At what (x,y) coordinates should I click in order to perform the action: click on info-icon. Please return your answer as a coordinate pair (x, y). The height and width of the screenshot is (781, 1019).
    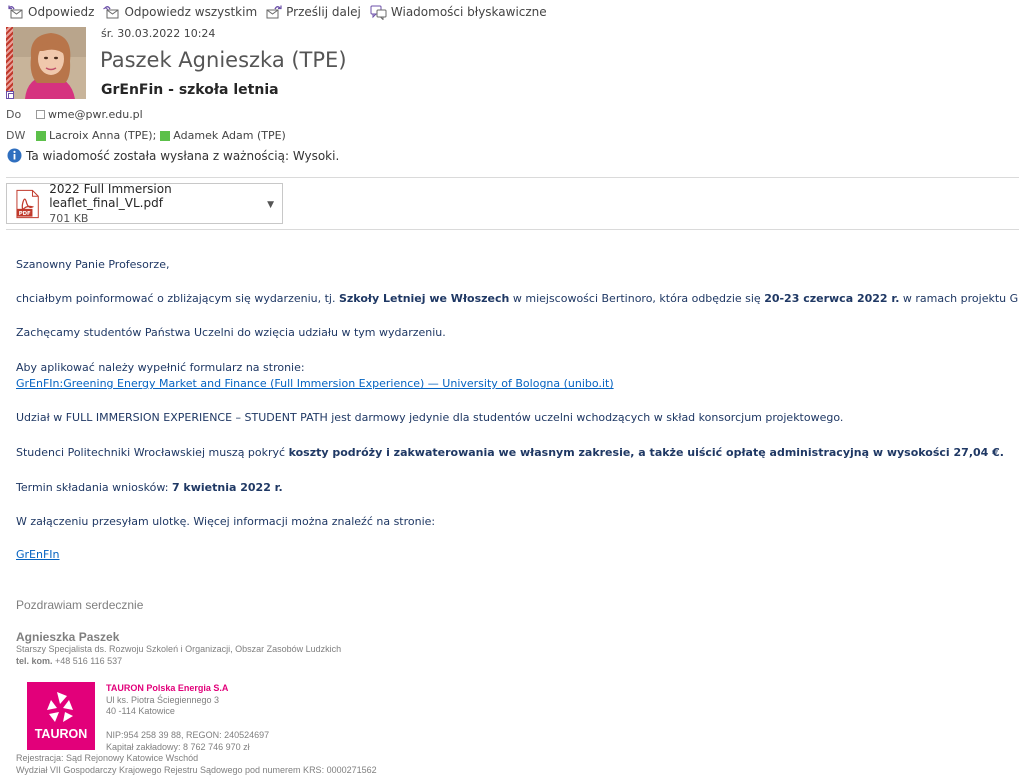
    Looking at the image, I should click on (14, 155).